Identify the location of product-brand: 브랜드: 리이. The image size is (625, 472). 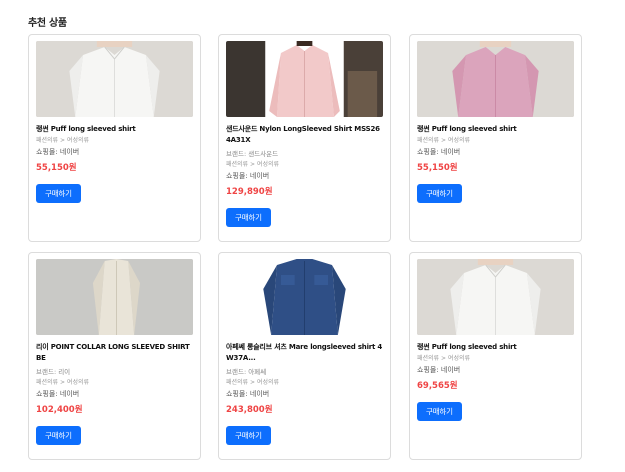
(53, 372).